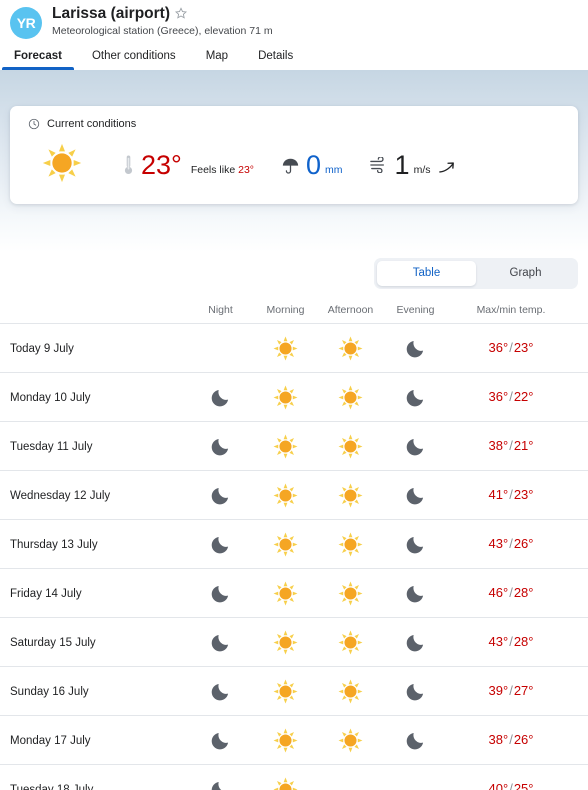 The width and height of the screenshot is (588, 790). What do you see at coordinates (134, 60) in the screenshot?
I see `tab-other-conditions: Other conditions` at bounding box center [134, 60].